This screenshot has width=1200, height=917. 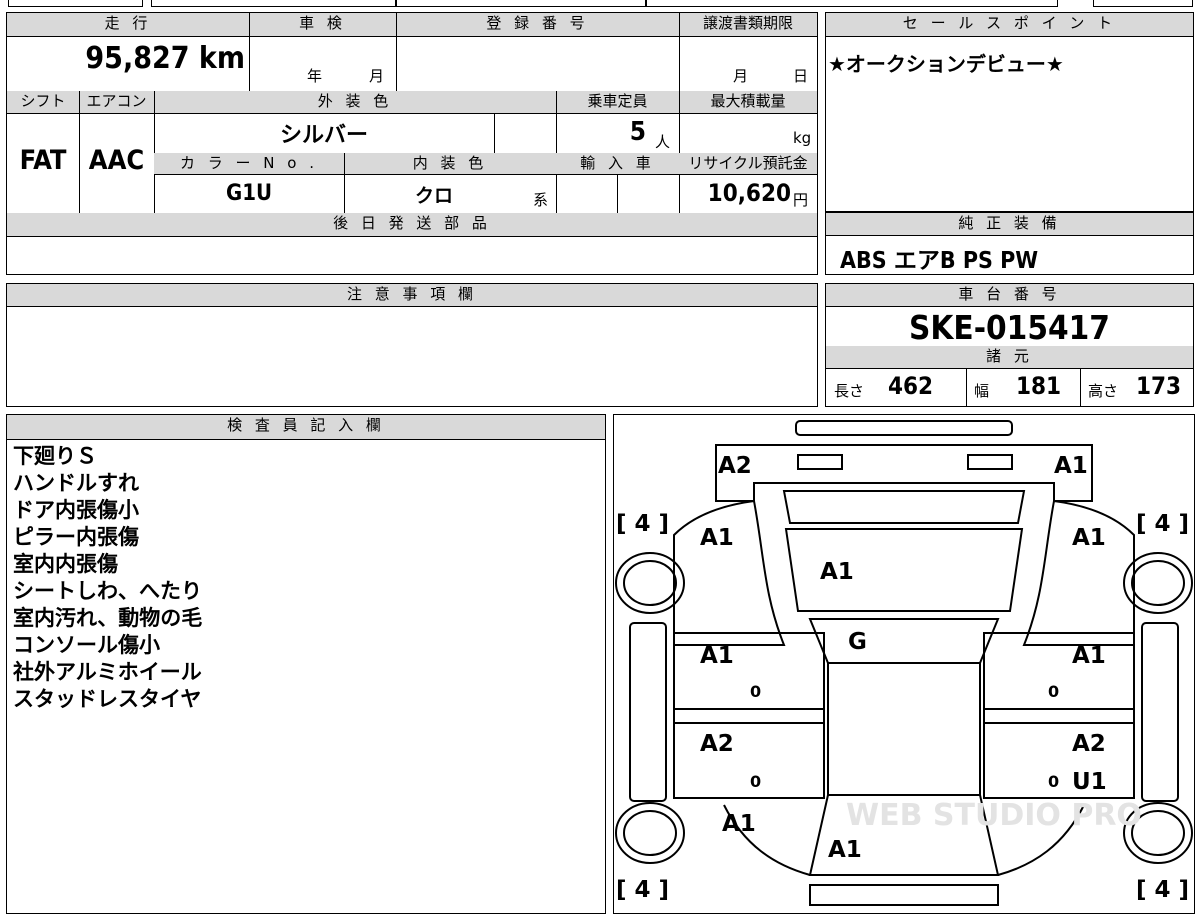 I want to click on grille-shape, so click(x=904, y=507).